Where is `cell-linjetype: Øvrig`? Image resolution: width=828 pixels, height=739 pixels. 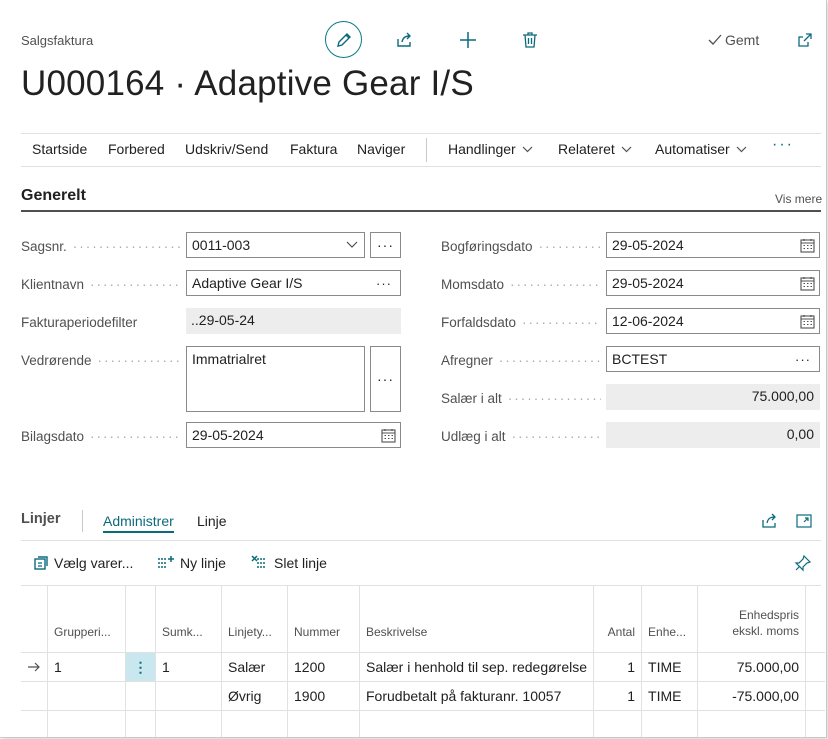
cell-linjetype: Øvrig is located at coordinates (254, 696).